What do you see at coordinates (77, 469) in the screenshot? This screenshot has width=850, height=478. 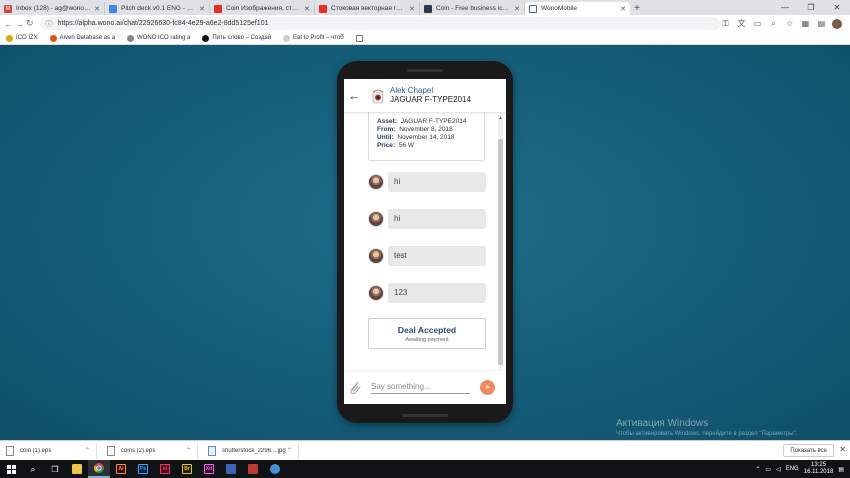 I see `file-explorer-icon` at bounding box center [77, 469].